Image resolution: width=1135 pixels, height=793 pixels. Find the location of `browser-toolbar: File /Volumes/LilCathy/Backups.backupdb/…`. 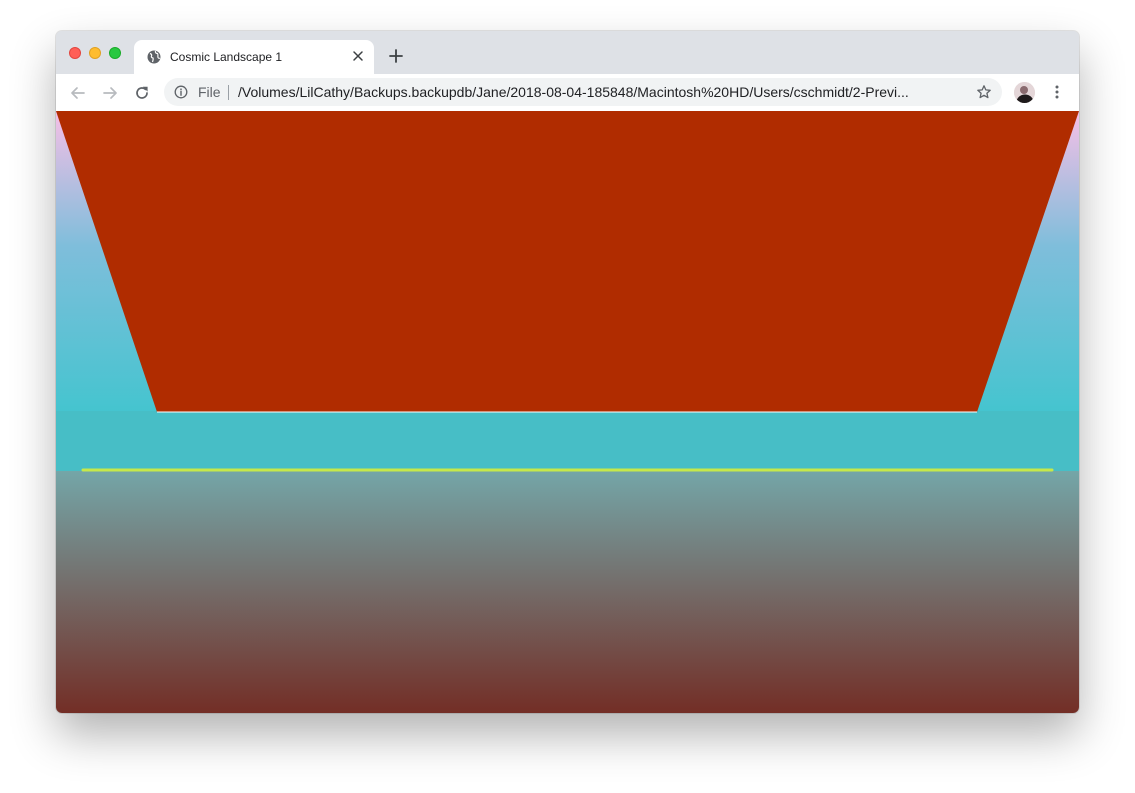

browser-toolbar: File /Volumes/LilCathy/Backups.backupdb/… is located at coordinates (567, 92).